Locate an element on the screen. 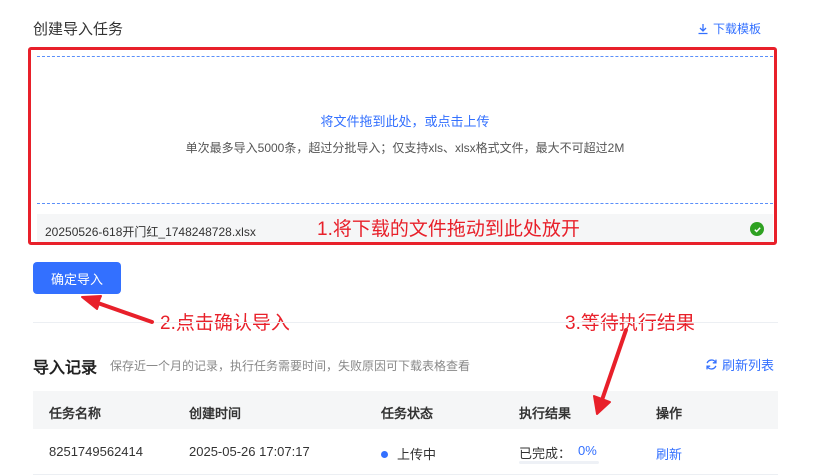  refresh-icon is located at coordinates (711, 364).